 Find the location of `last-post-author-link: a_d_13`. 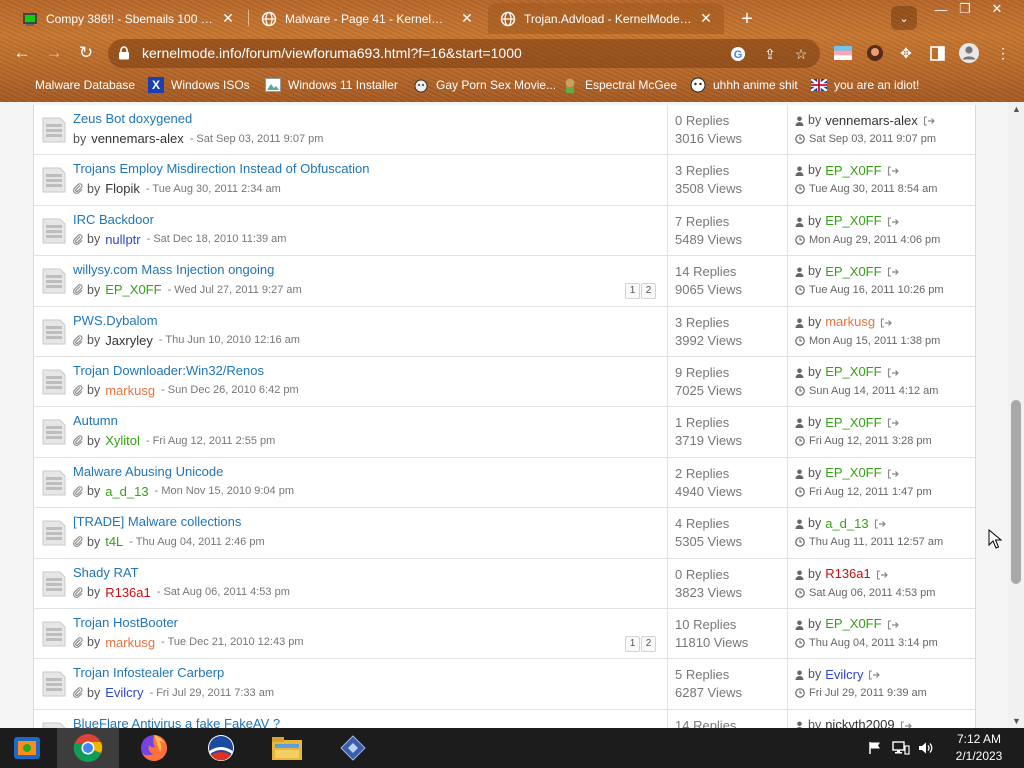

last-post-author-link: a_d_13 is located at coordinates (846, 523).